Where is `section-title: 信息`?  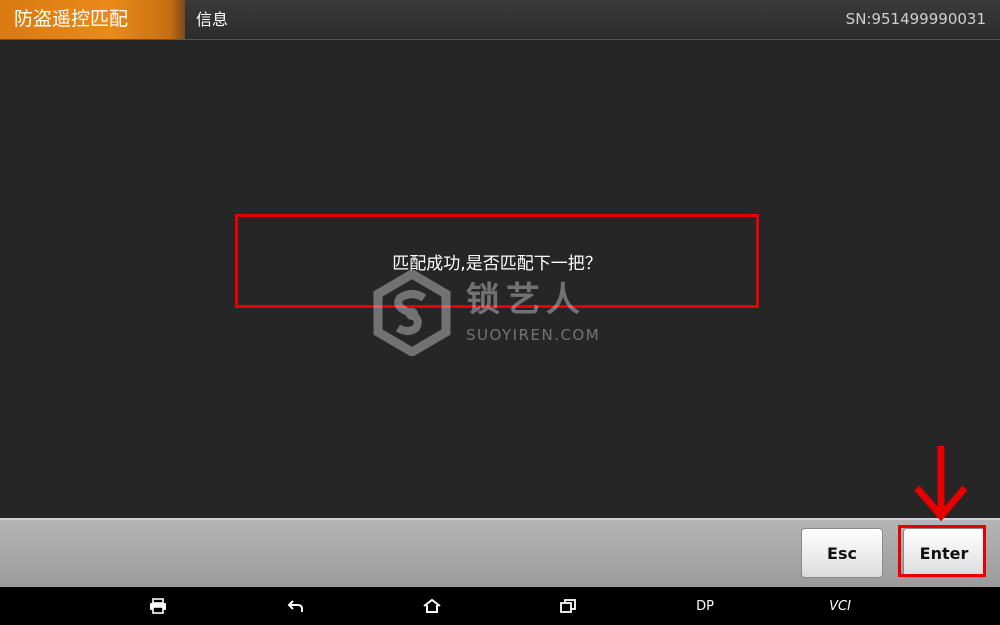 section-title: 信息 is located at coordinates (212, 19).